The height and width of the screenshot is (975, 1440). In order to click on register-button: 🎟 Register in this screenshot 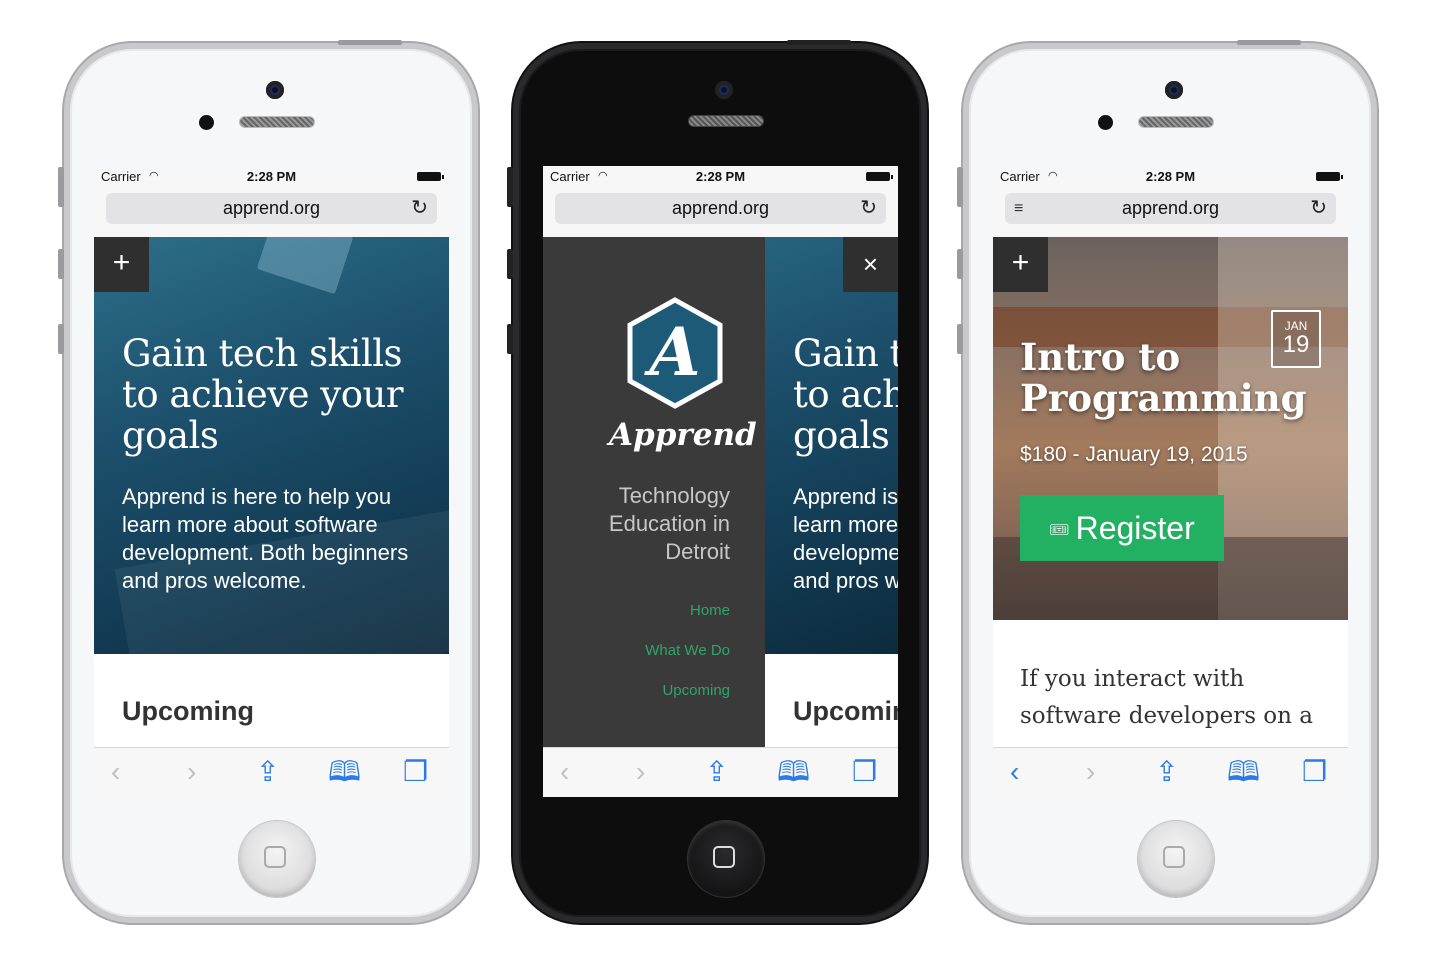, I will do `click(1122, 528)`.